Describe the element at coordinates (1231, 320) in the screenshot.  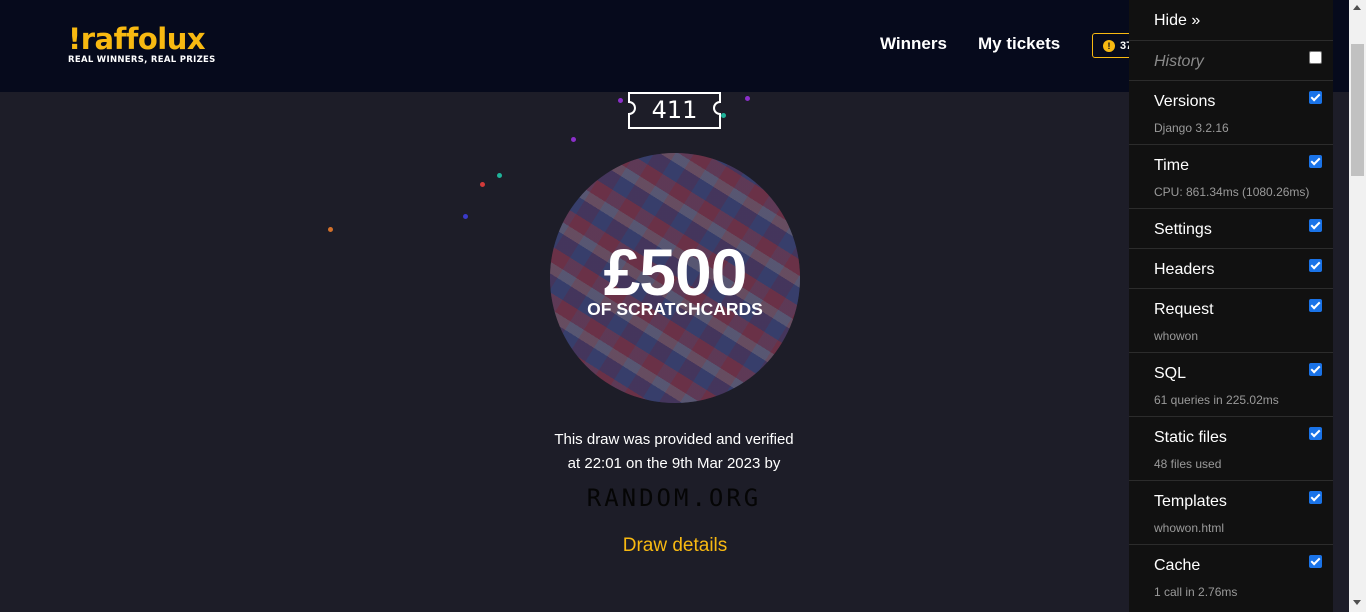
I see `debug-panel-request: Request whowon` at that location.